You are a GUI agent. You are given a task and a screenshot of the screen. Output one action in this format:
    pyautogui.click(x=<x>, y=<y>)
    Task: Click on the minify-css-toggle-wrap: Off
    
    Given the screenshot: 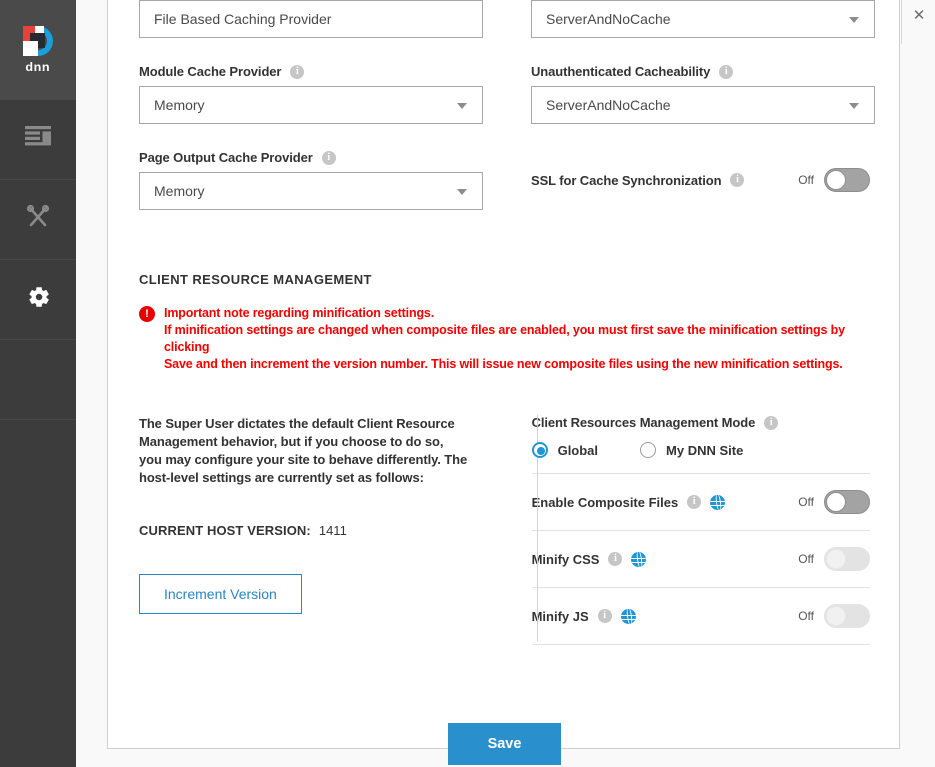 What is the action you would take?
    pyautogui.click(x=834, y=559)
    